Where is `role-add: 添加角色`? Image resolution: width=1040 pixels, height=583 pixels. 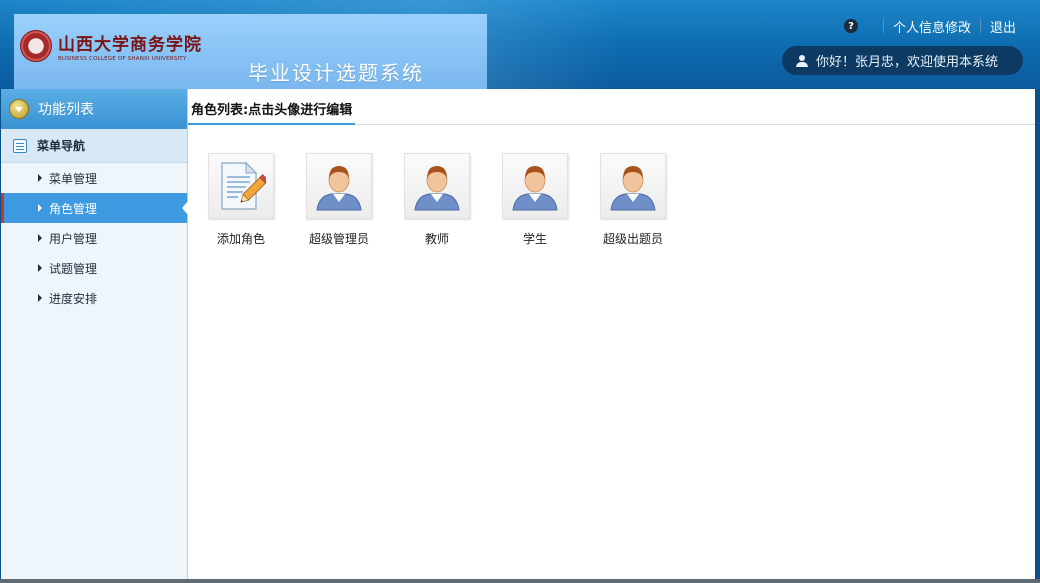 role-add: 添加角色 is located at coordinates (241, 200).